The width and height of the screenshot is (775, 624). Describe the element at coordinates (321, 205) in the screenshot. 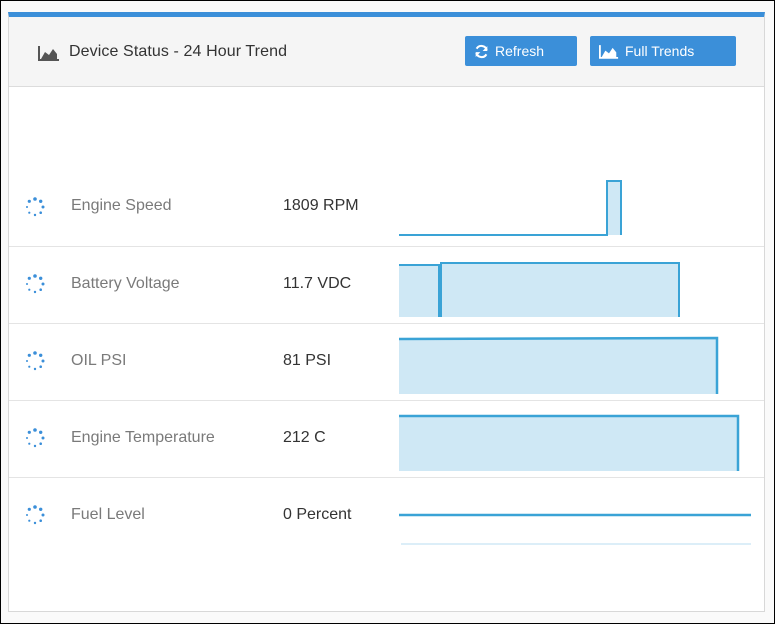

I see `metric-value: 1809 RPM` at that location.